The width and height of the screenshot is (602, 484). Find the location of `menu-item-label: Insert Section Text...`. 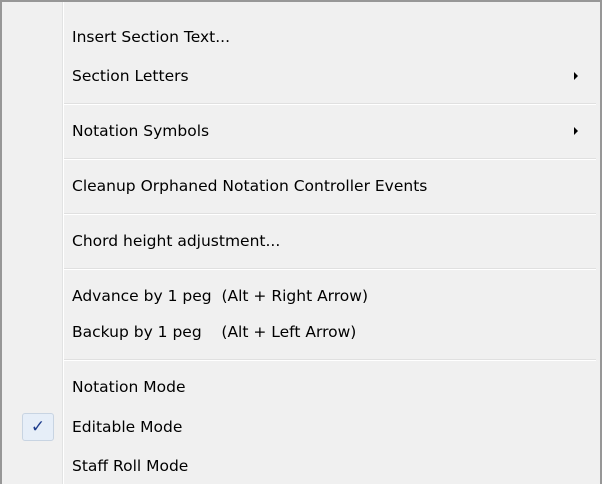

menu-item-label: Insert Section Text... is located at coordinates (151, 37).